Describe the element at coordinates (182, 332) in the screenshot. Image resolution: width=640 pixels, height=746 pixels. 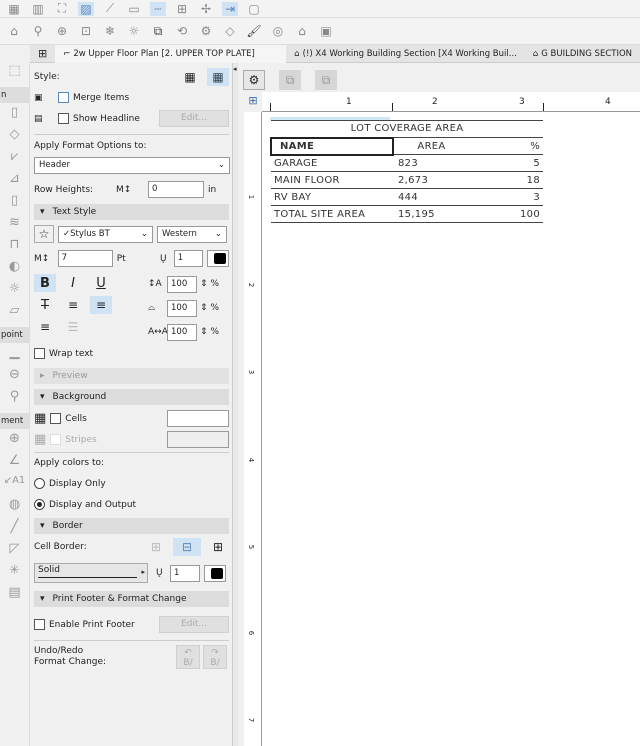
I see `char-spacing-input: 100` at that location.